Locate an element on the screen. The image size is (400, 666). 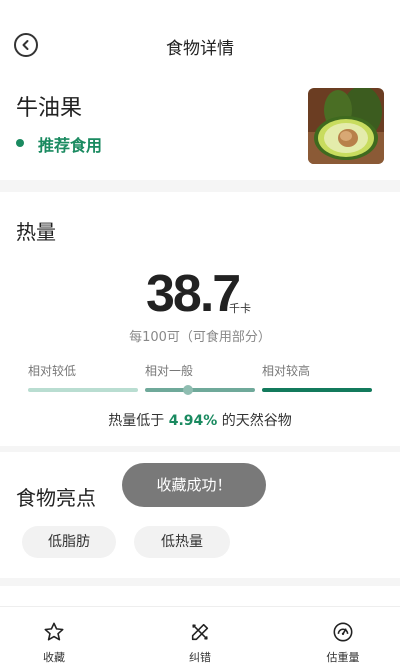
toast-message: 收藏成功！ is located at coordinates (194, 485).